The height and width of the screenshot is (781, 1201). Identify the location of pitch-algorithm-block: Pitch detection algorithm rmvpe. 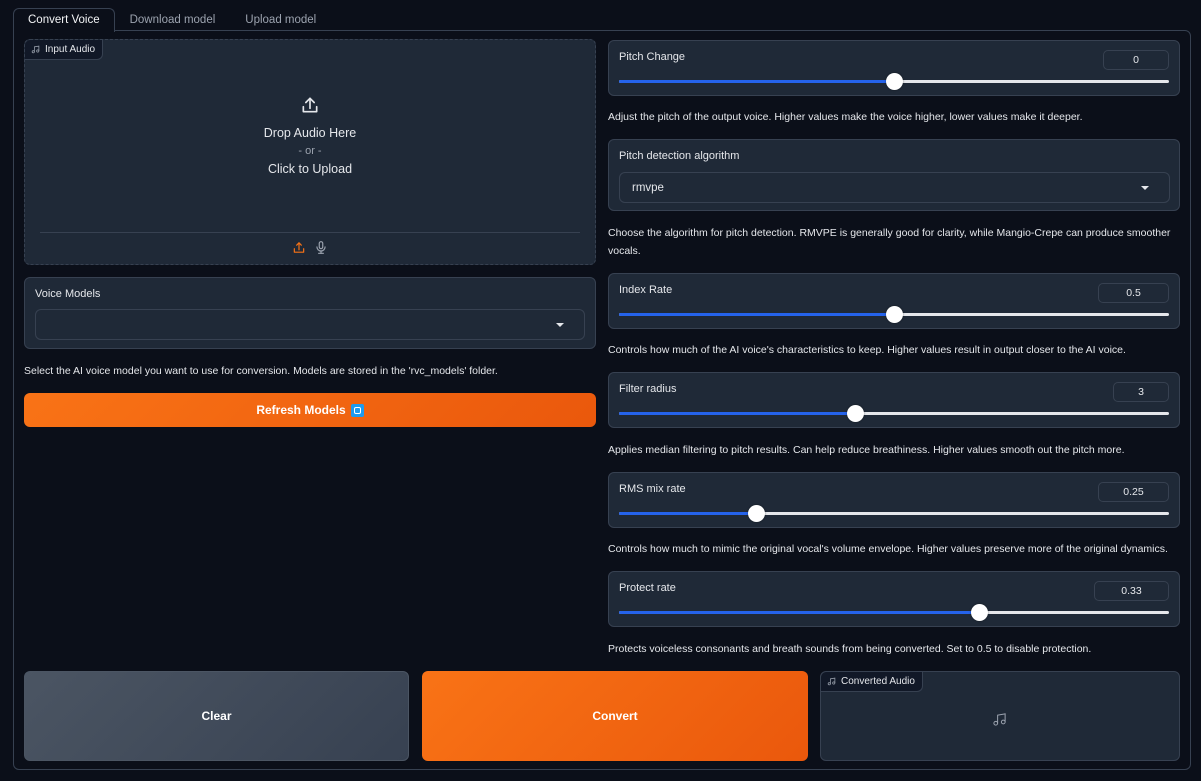
(894, 175).